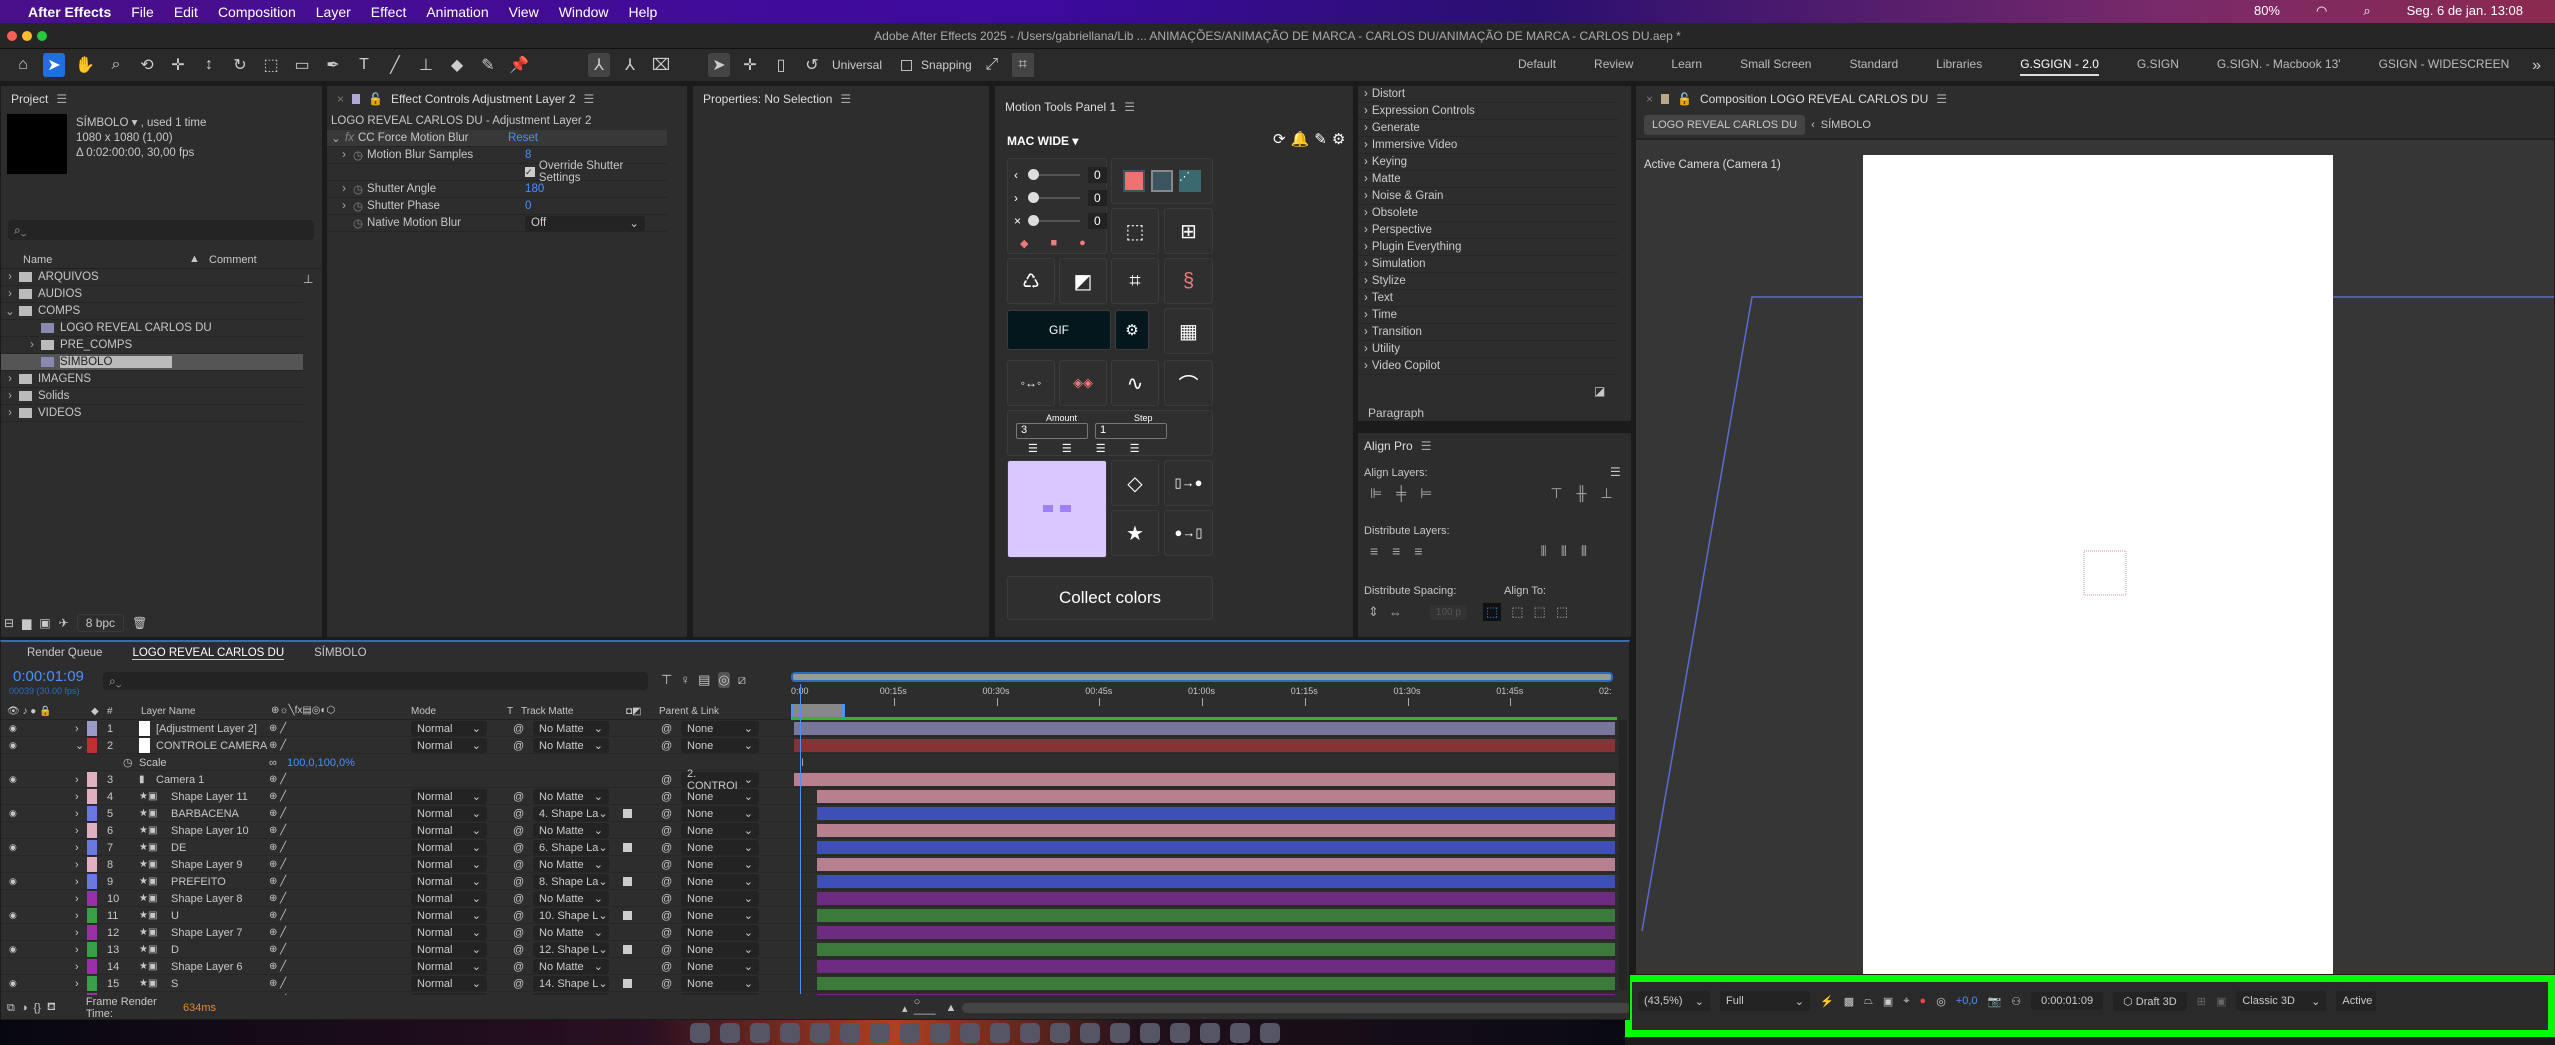 This screenshot has width=2555, height=1045. I want to click on layer-name: Shape Layer 8, so click(207, 898).